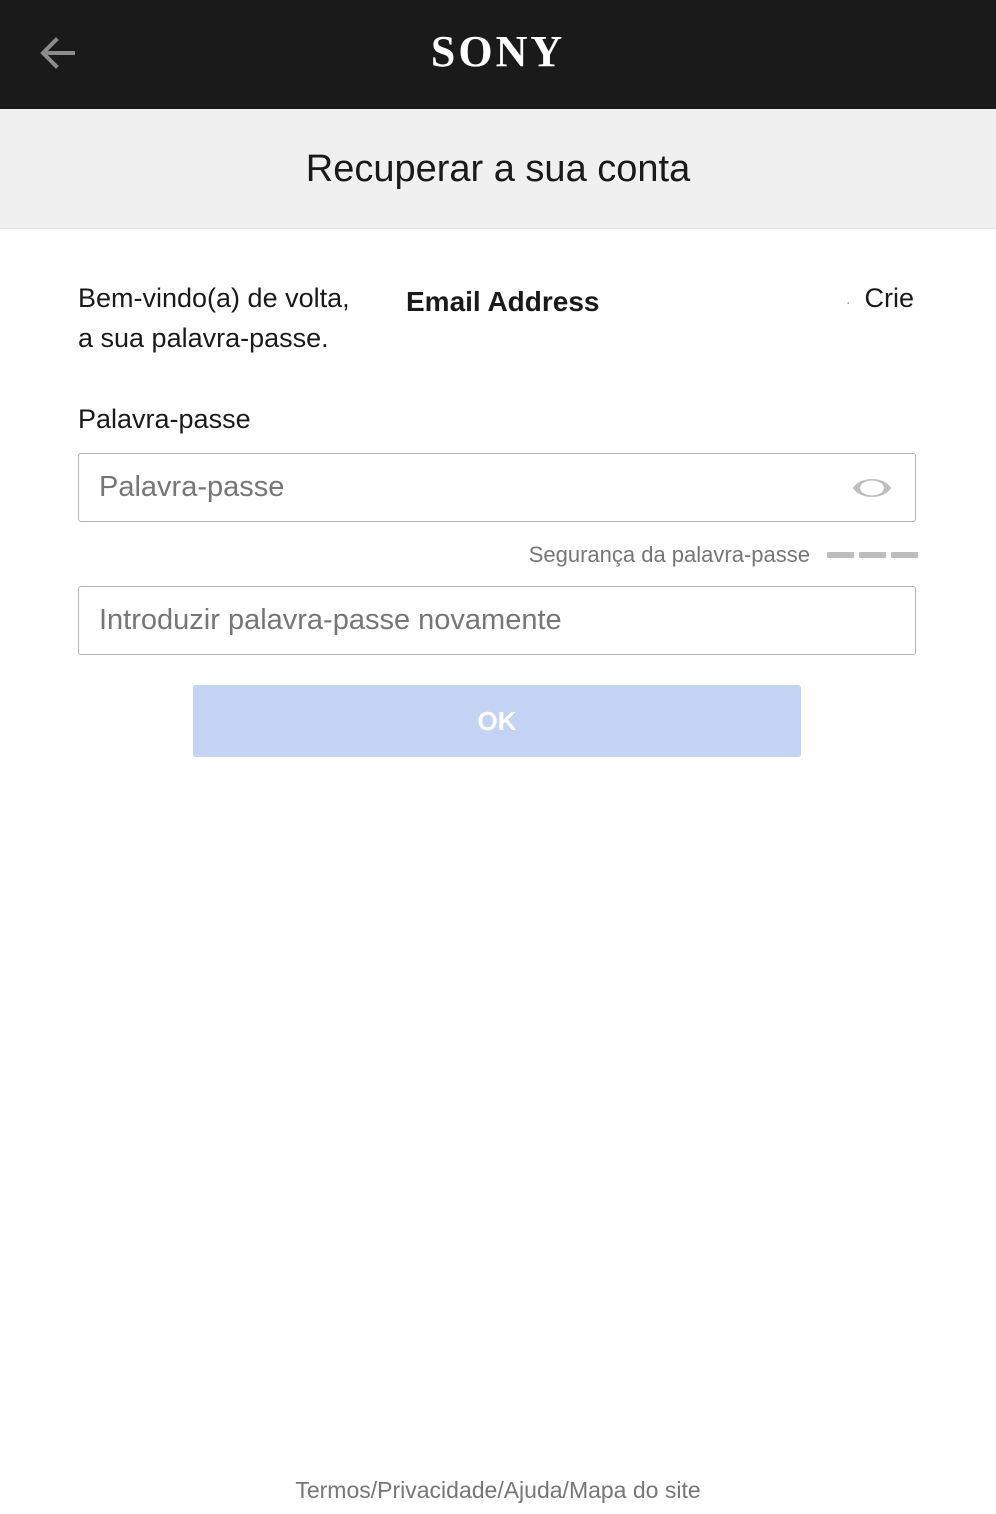 The height and width of the screenshot is (1514, 996). What do you see at coordinates (889, 298) in the screenshot?
I see `welcome-text-end: Crie` at bounding box center [889, 298].